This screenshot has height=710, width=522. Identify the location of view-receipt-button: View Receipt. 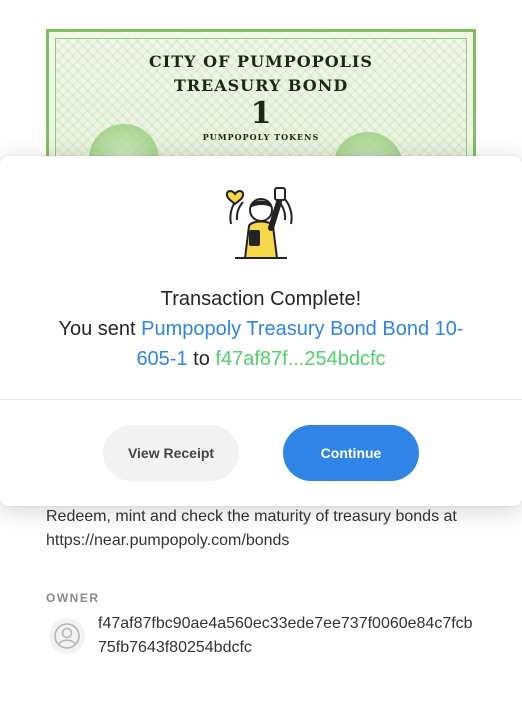
(171, 453).